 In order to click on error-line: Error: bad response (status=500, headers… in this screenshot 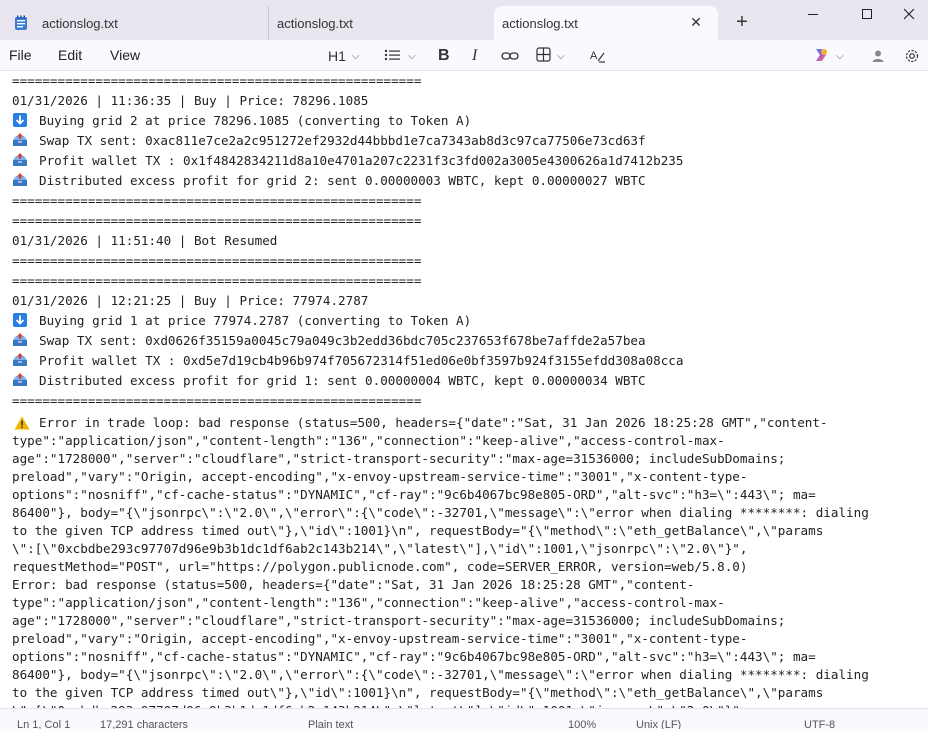, I will do `click(467, 585)`.